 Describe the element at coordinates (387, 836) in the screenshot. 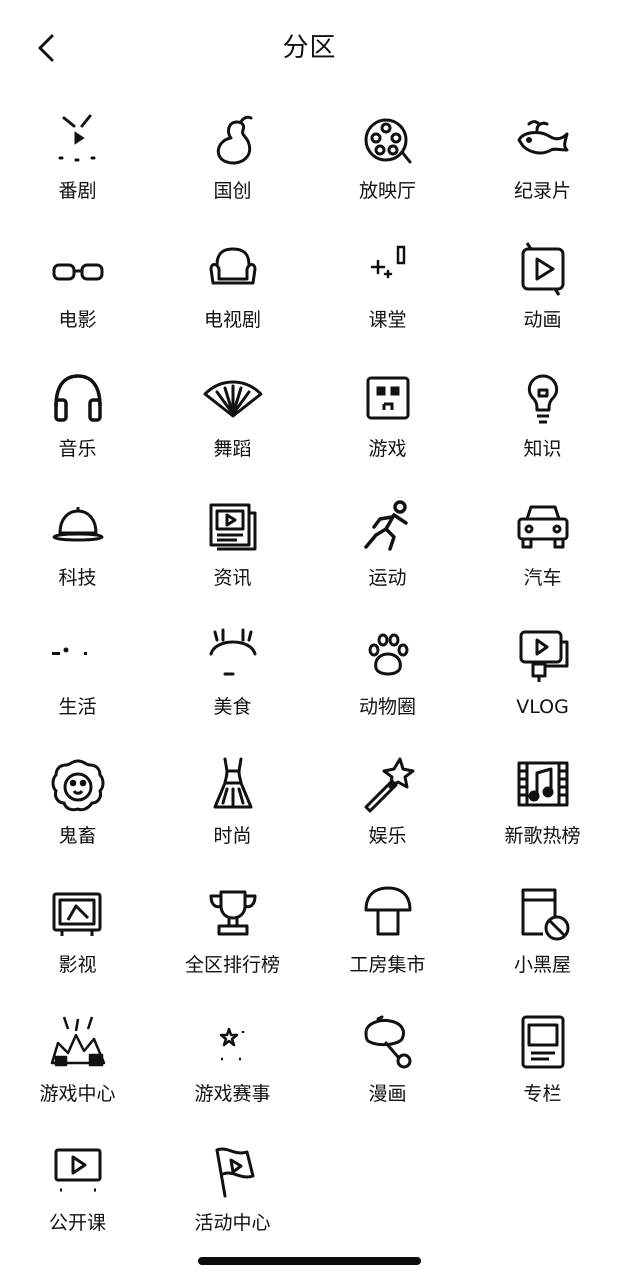

I see `category-label: 娱乐` at that location.